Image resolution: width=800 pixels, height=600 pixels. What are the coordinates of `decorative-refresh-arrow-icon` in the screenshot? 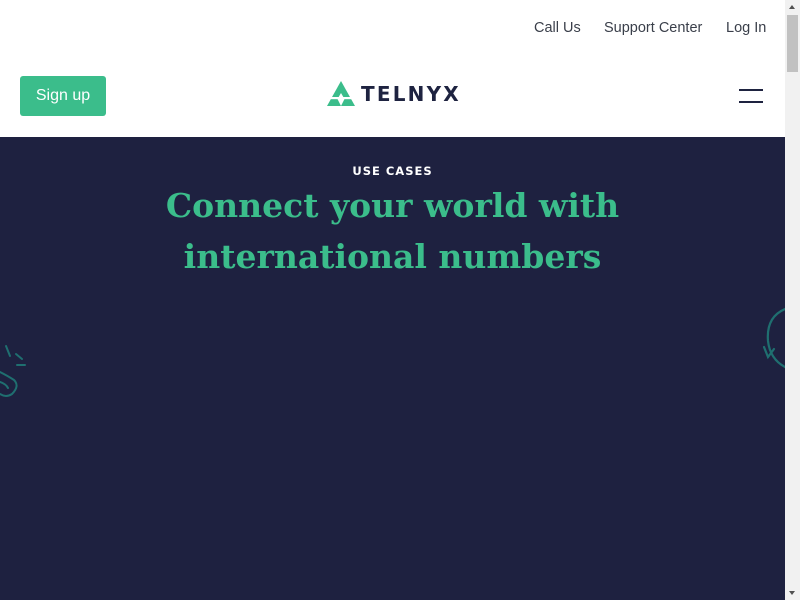 It's located at (773, 338).